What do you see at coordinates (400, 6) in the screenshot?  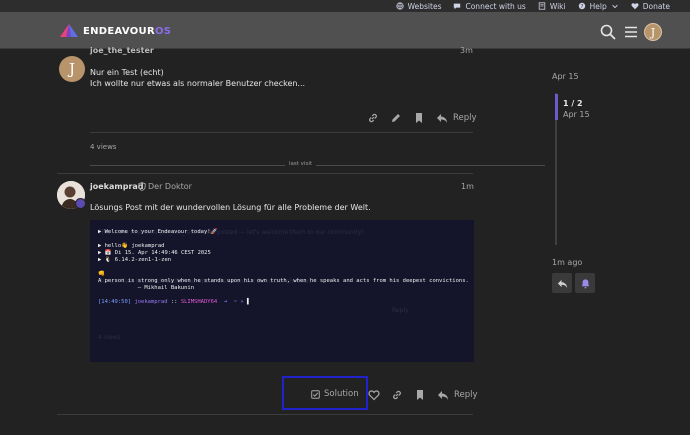 I see `globe-icon` at bounding box center [400, 6].